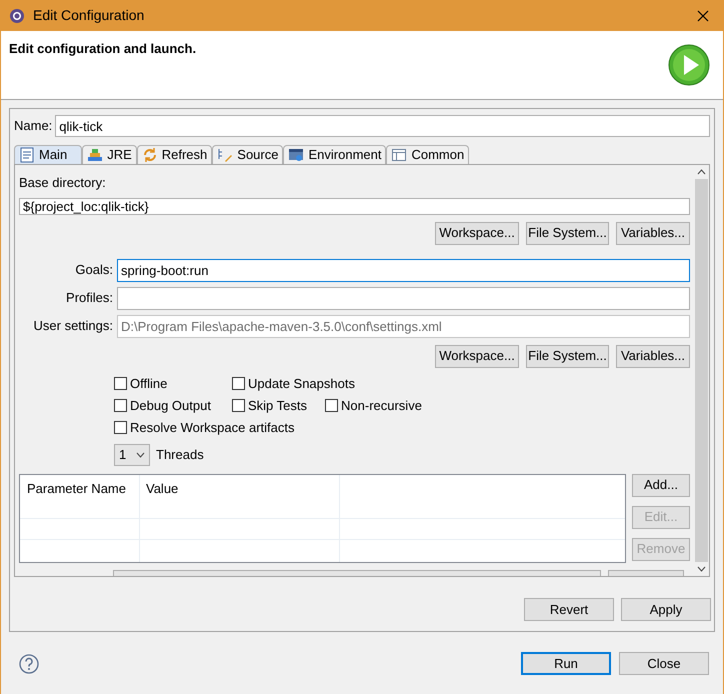 This screenshot has width=724, height=694. I want to click on base-directory-field: ${project_loc:qlik-tick}, so click(354, 206).